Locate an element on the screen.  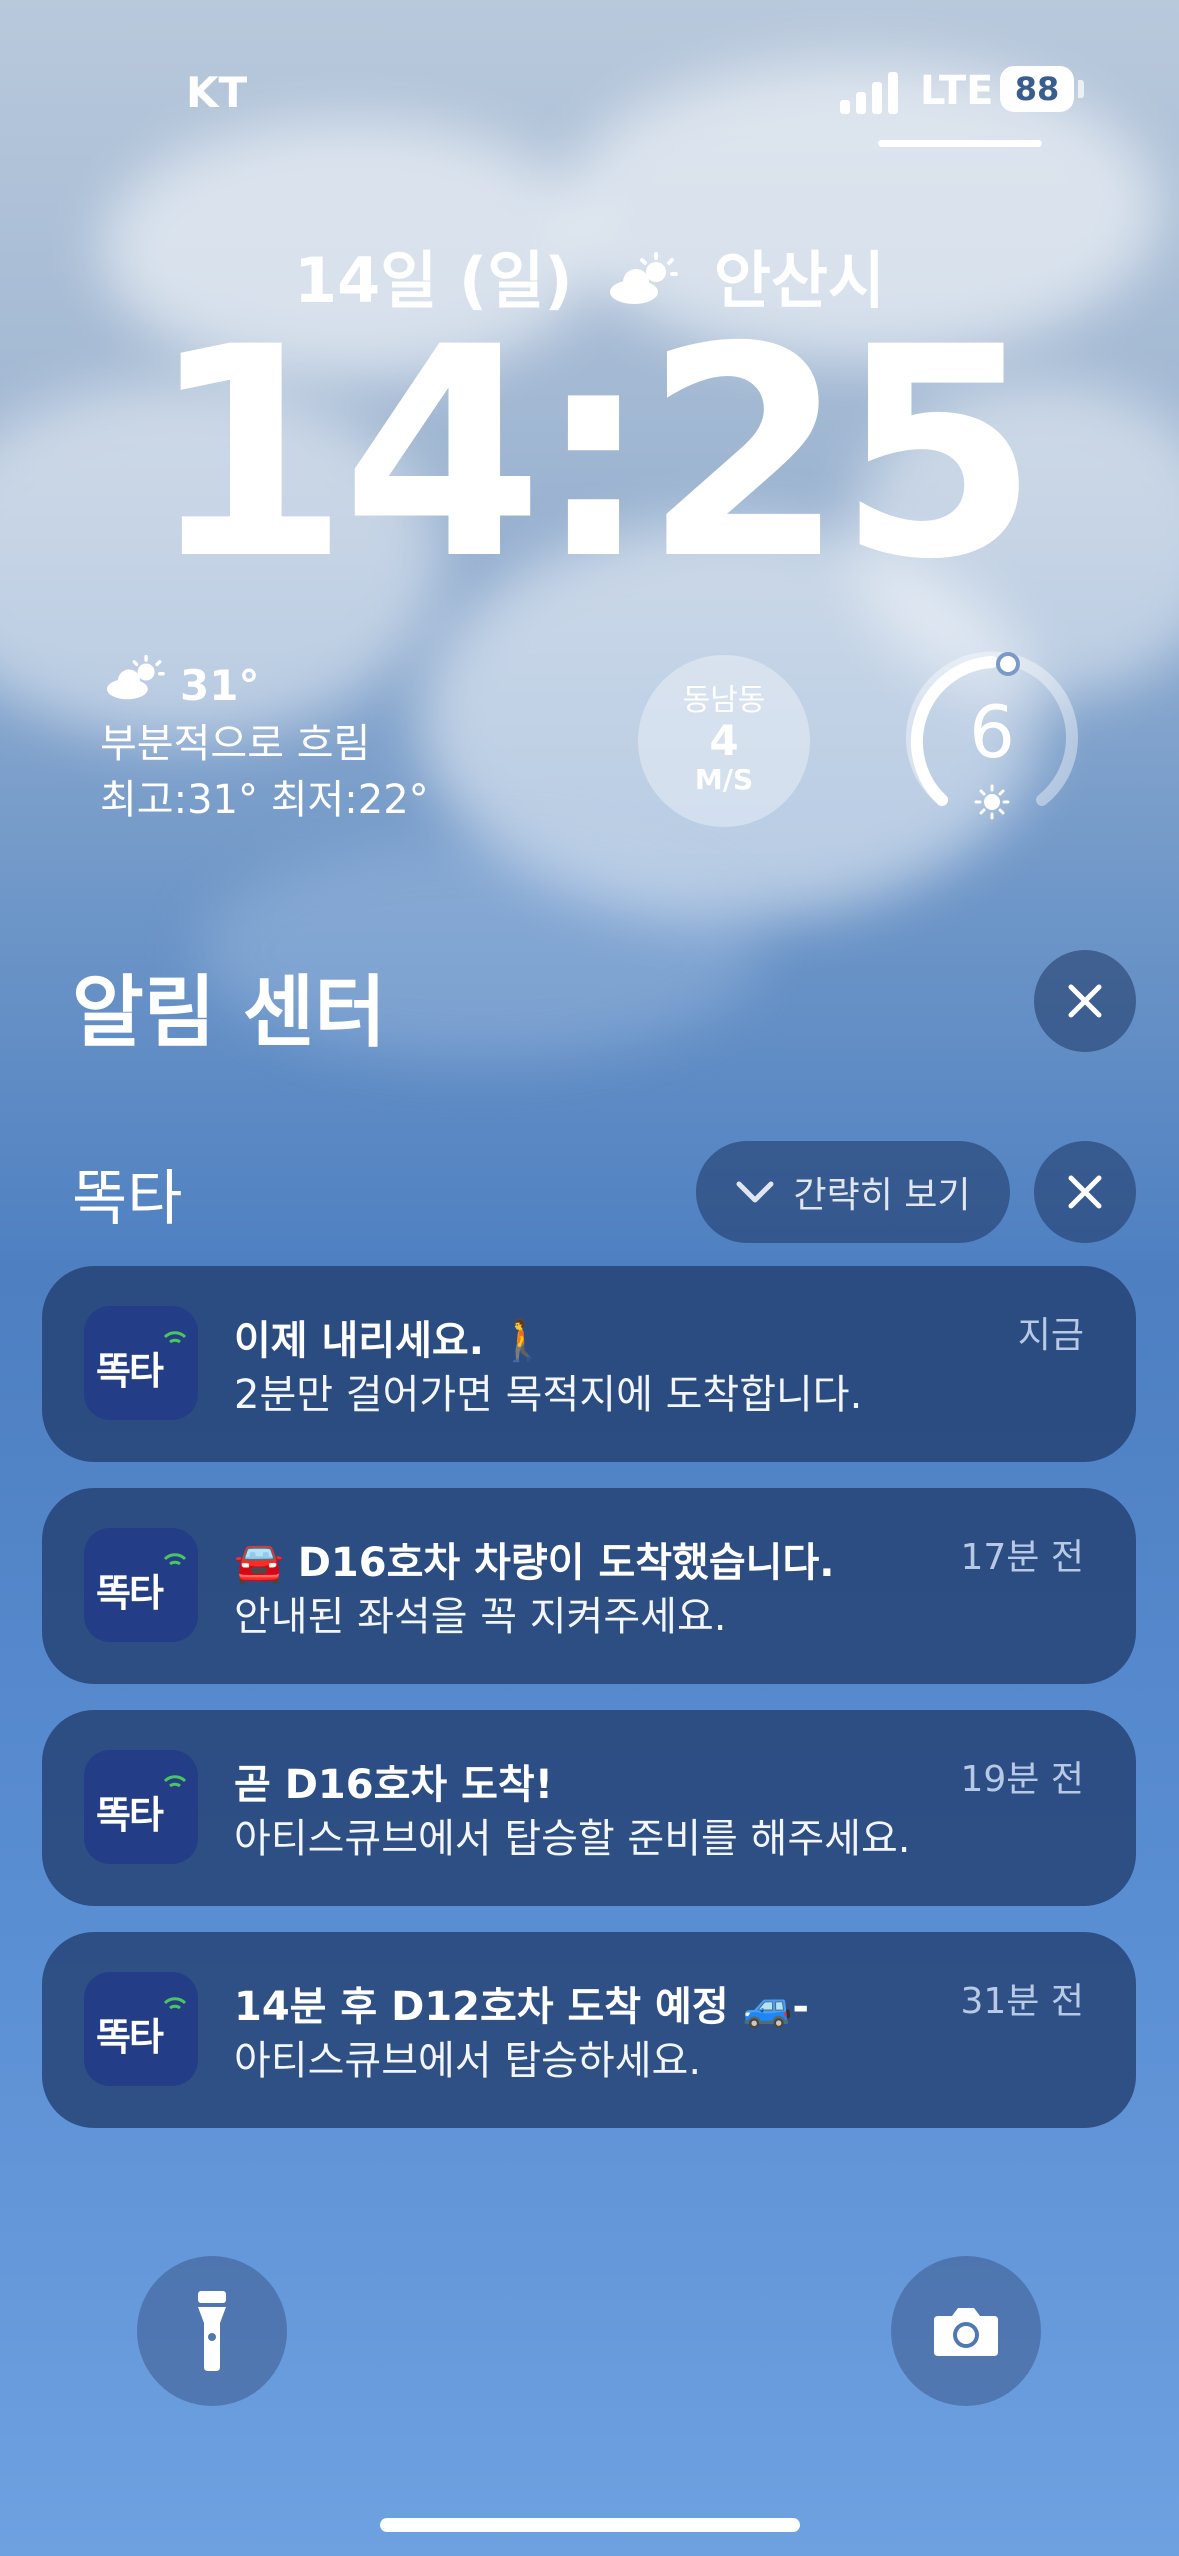
notification-title: 곧 D16호차 도착! is located at coordinates (393, 1785).